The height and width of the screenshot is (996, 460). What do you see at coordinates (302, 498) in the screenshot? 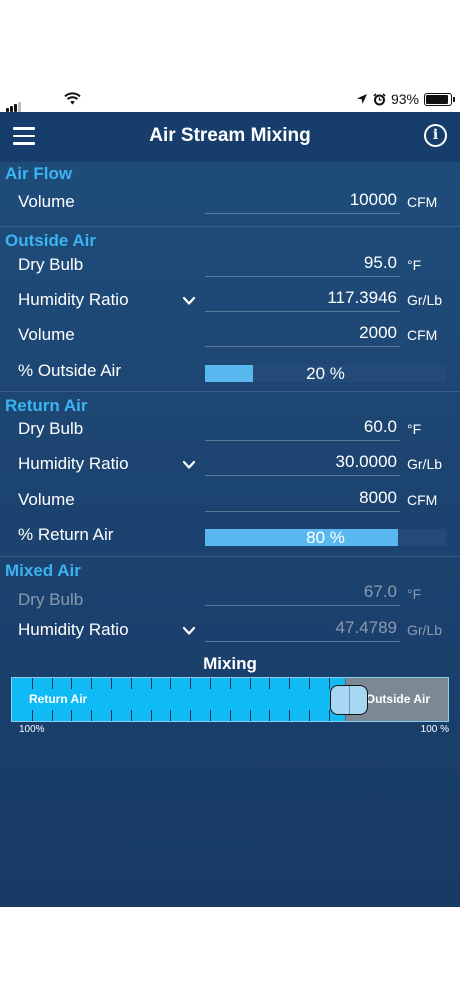
I see `return-volume-field: 8000` at bounding box center [302, 498].